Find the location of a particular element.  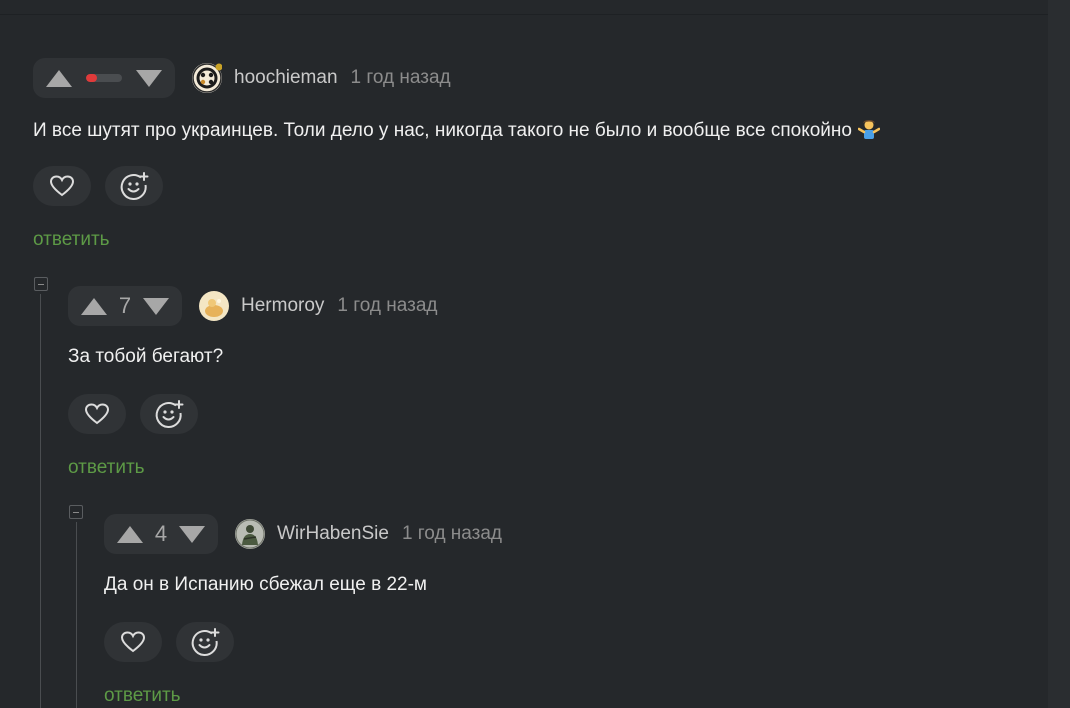

rating-bar is located at coordinates (104, 78).